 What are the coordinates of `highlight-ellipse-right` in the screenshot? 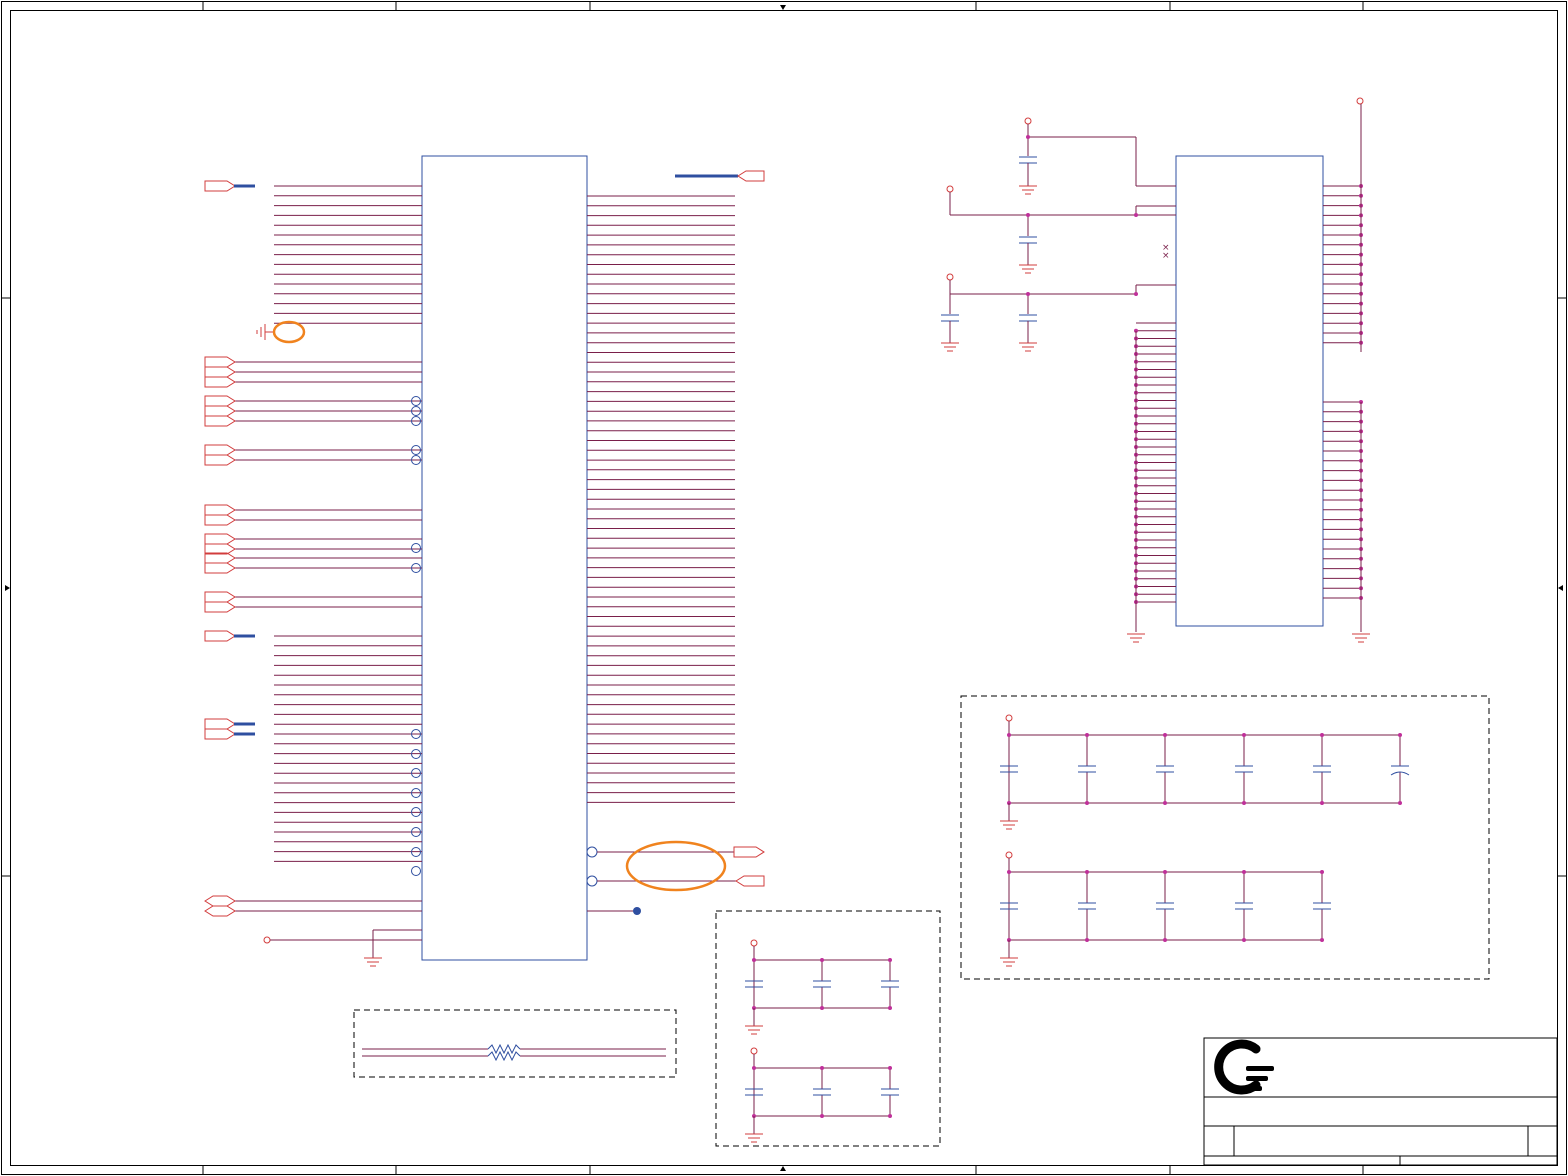 It's located at (676, 866).